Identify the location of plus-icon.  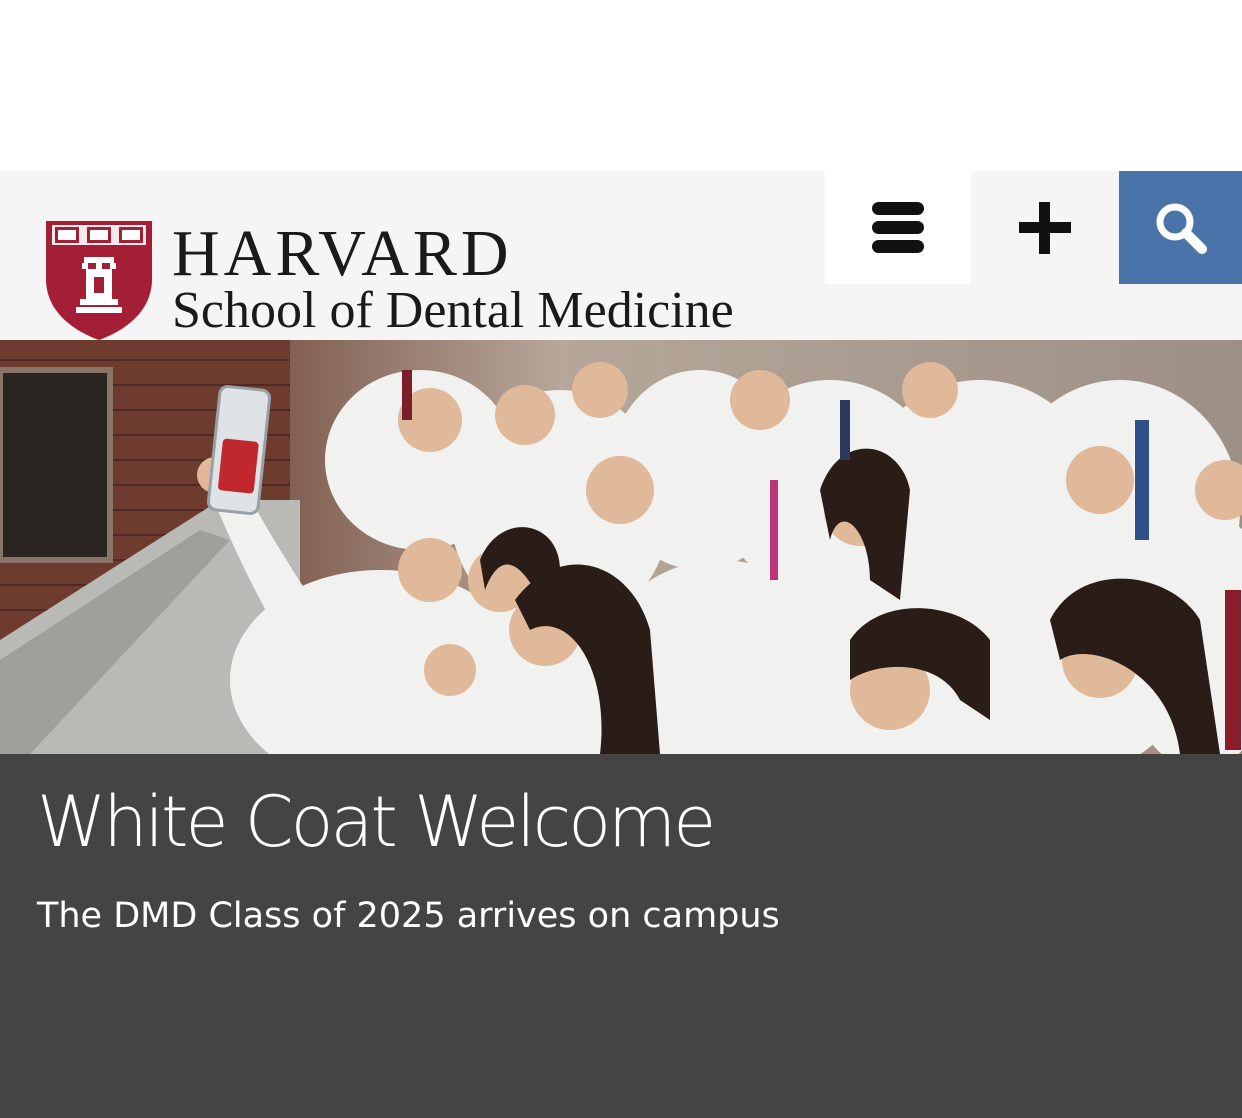
(1045, 227).